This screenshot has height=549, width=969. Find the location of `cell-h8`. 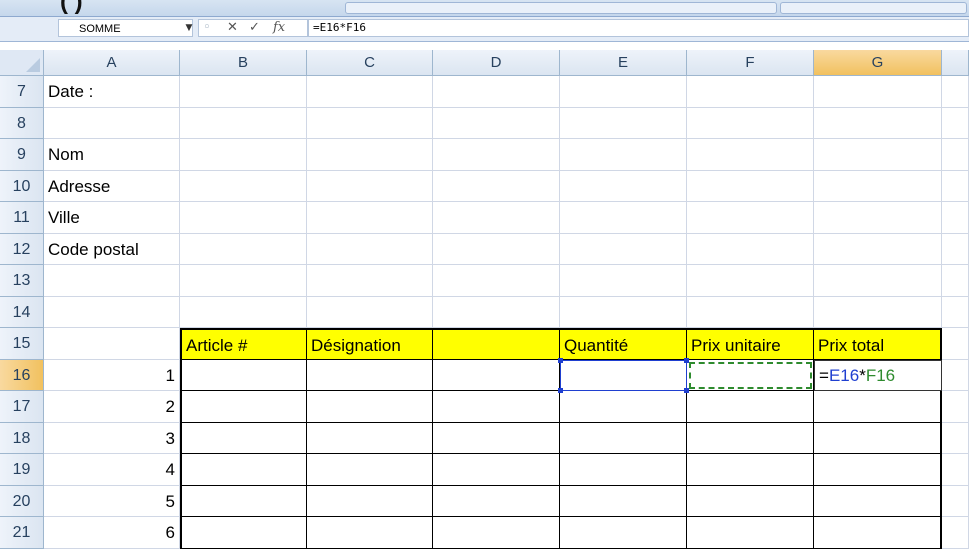

cell-h8 is located at coordinates (955, 123).